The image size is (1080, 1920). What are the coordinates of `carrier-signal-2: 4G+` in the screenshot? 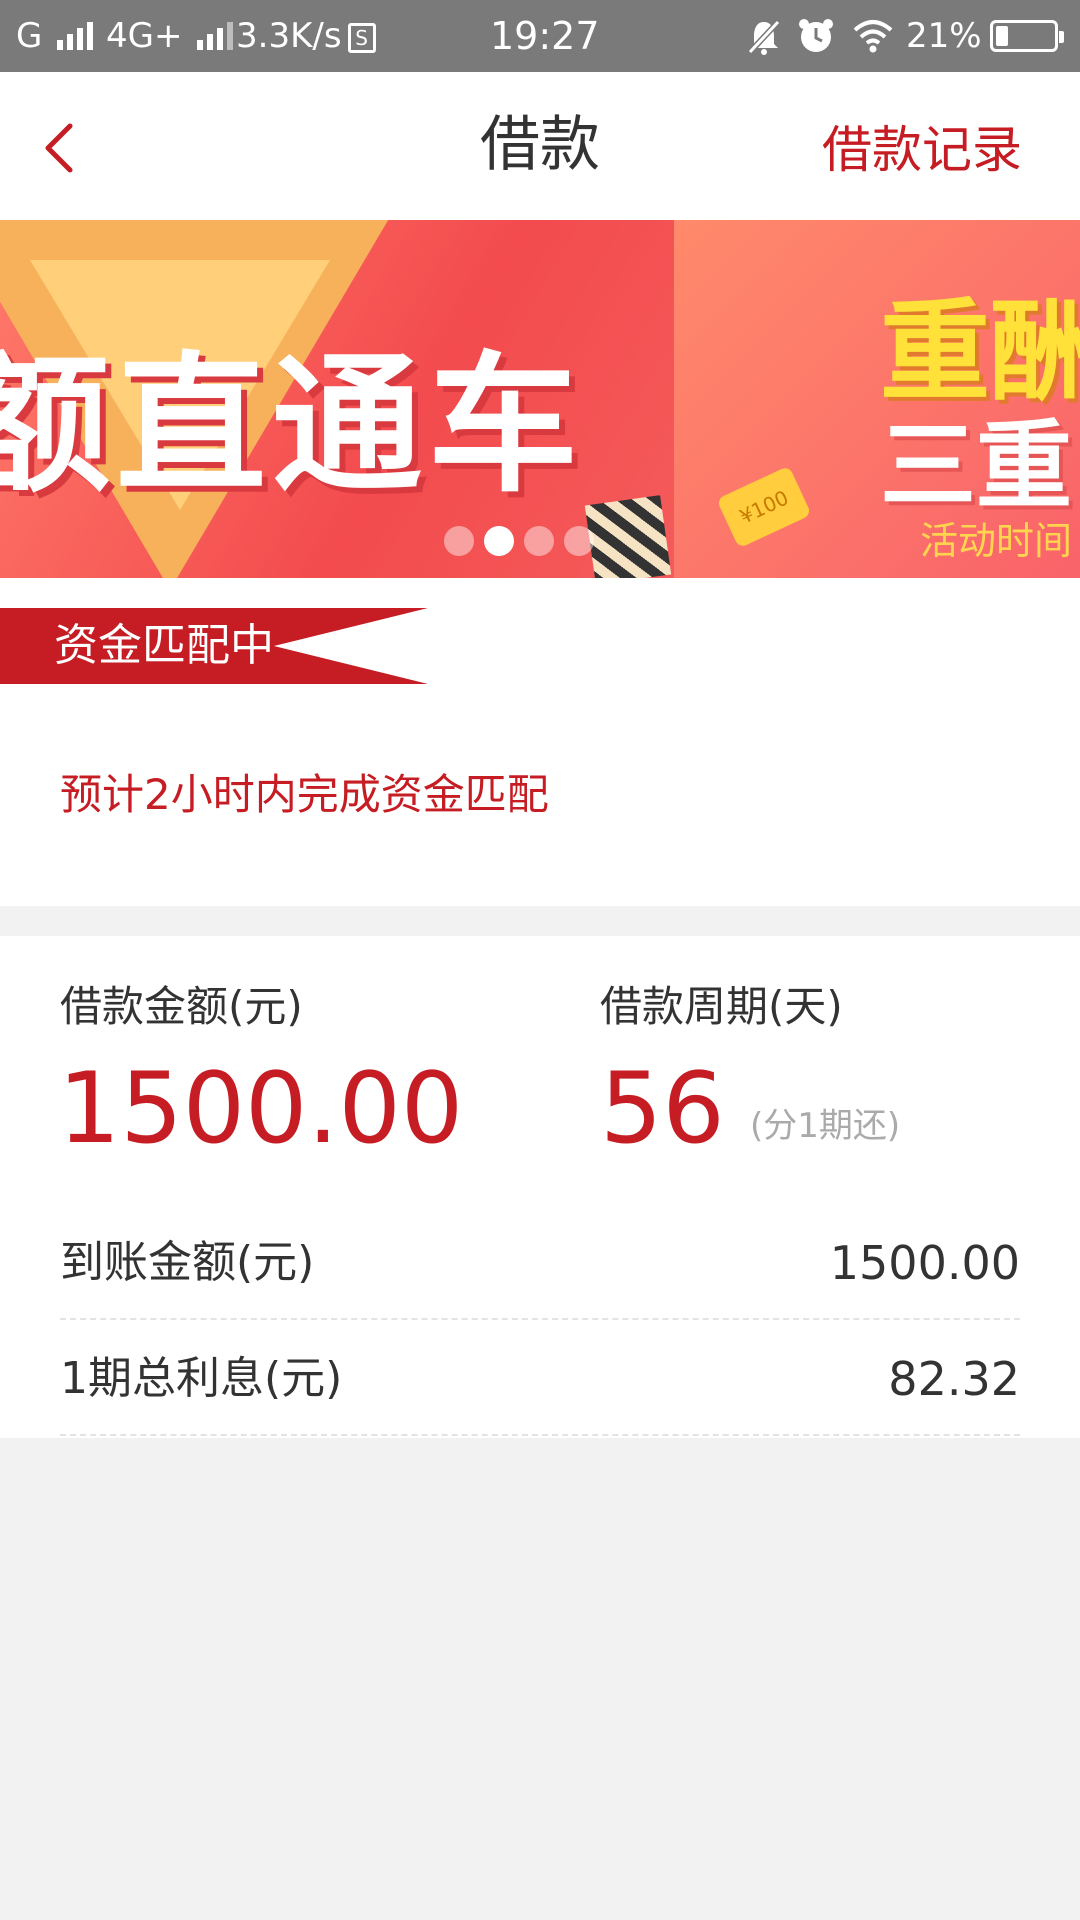 It's located at (170, 36).